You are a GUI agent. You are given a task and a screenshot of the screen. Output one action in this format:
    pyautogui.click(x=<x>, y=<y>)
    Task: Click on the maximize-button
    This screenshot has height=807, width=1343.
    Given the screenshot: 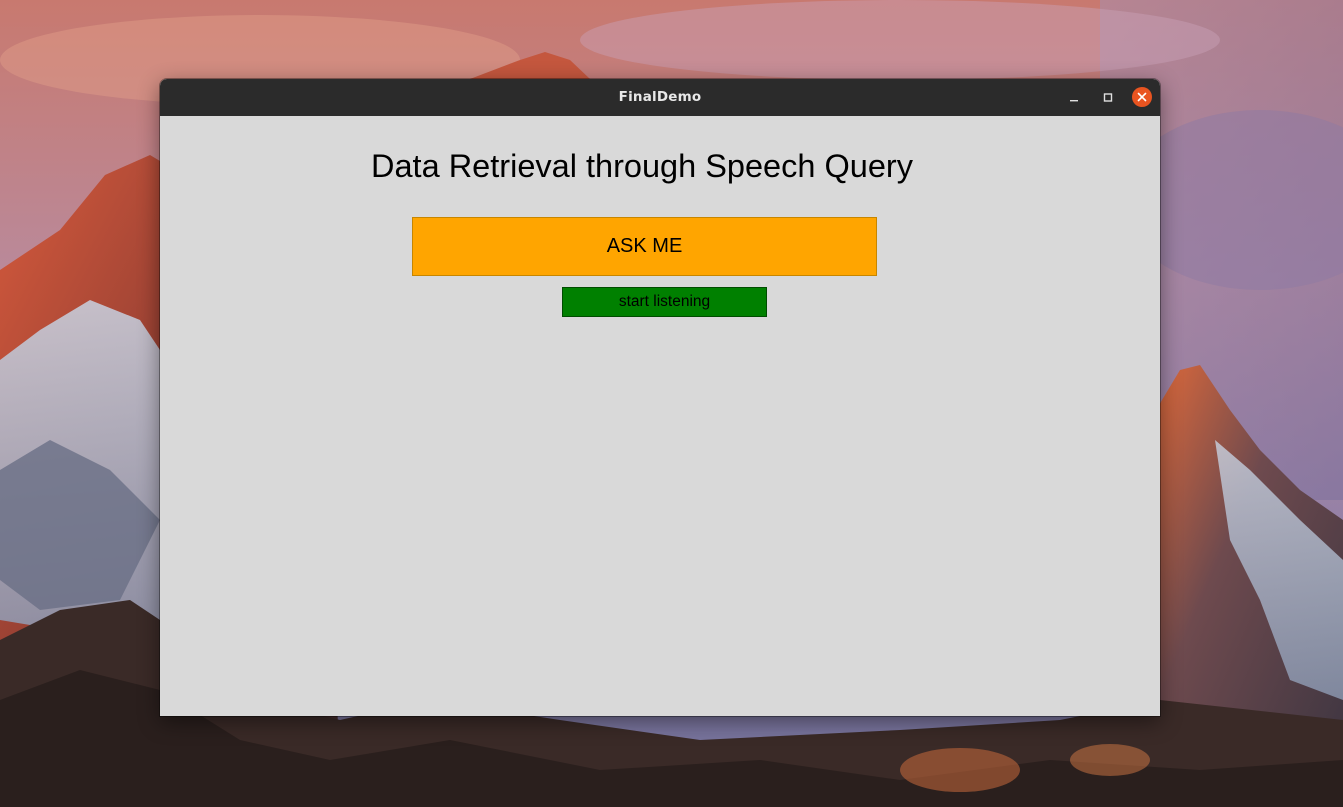 What is the action you would take?
    pyautogui.click(x=1108, y=98)
    